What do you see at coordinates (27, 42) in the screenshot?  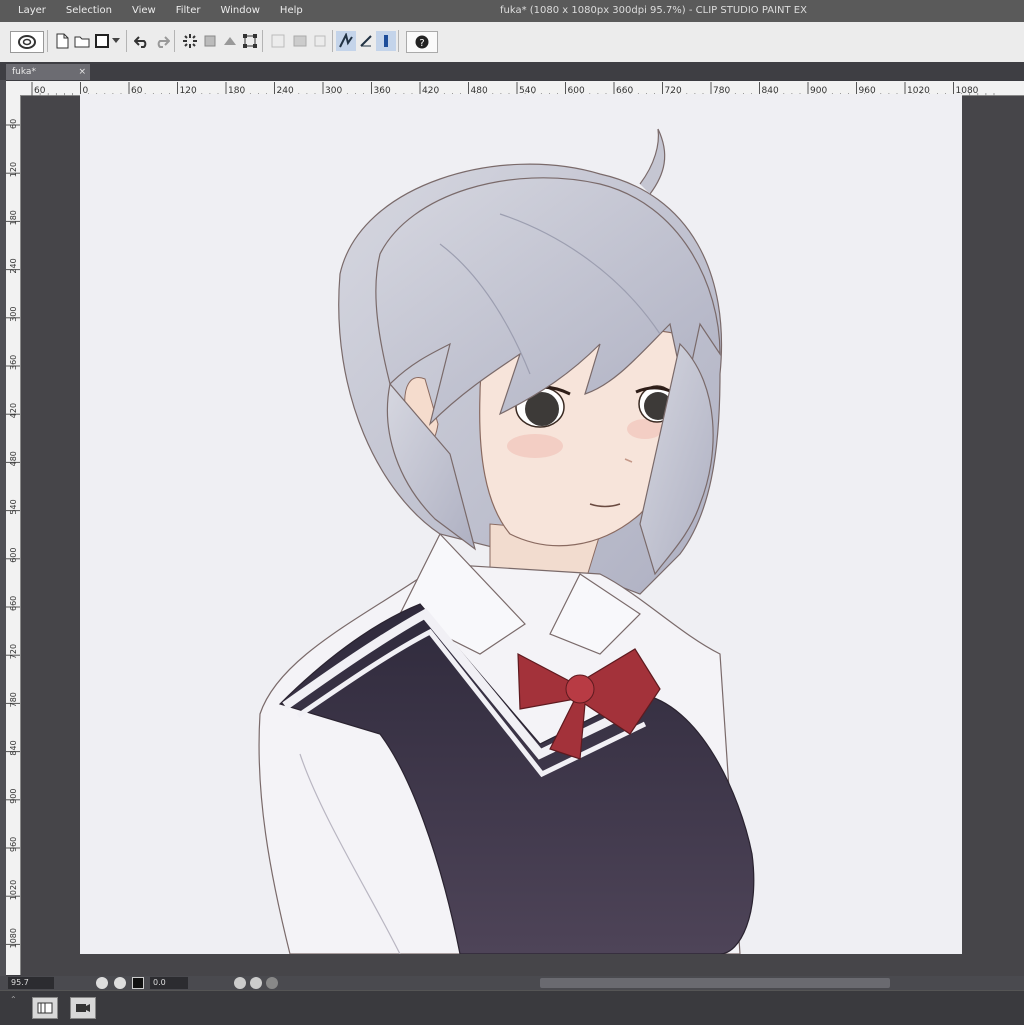 I see `clip-studio-logo-icon` at bounding box center [27, 42].